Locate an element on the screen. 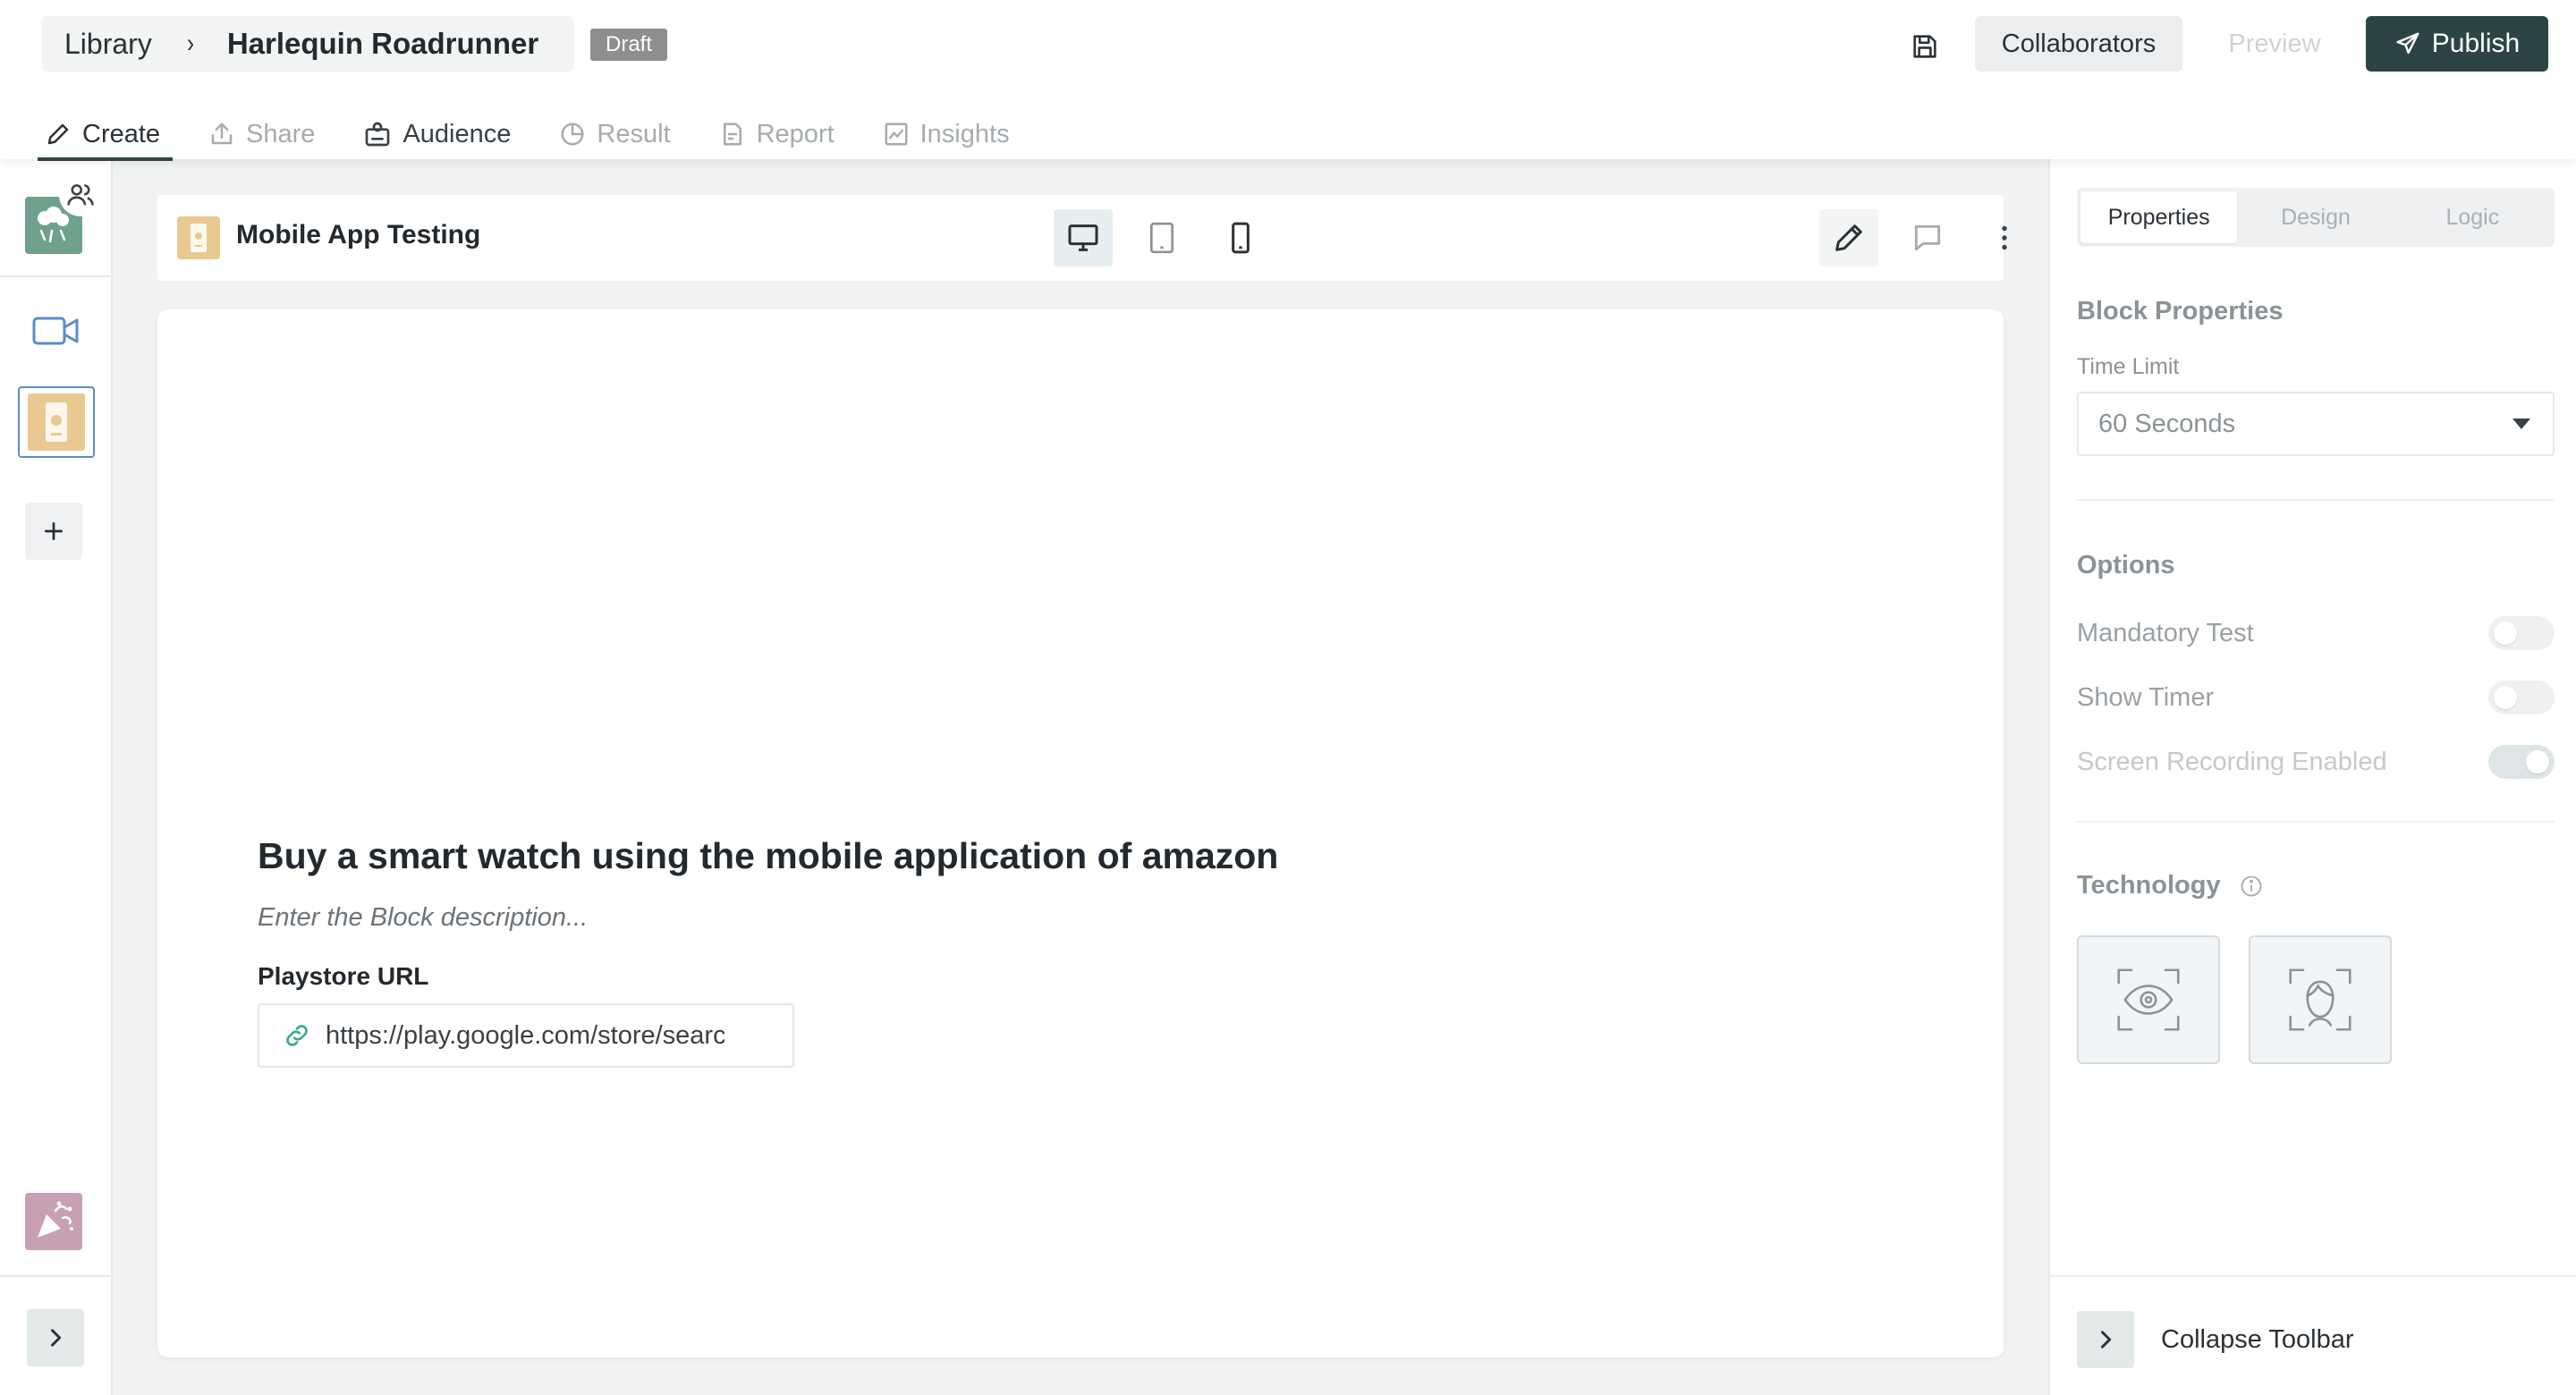  time-limit-label: Time Limit is located at coordinates (2128, 366).